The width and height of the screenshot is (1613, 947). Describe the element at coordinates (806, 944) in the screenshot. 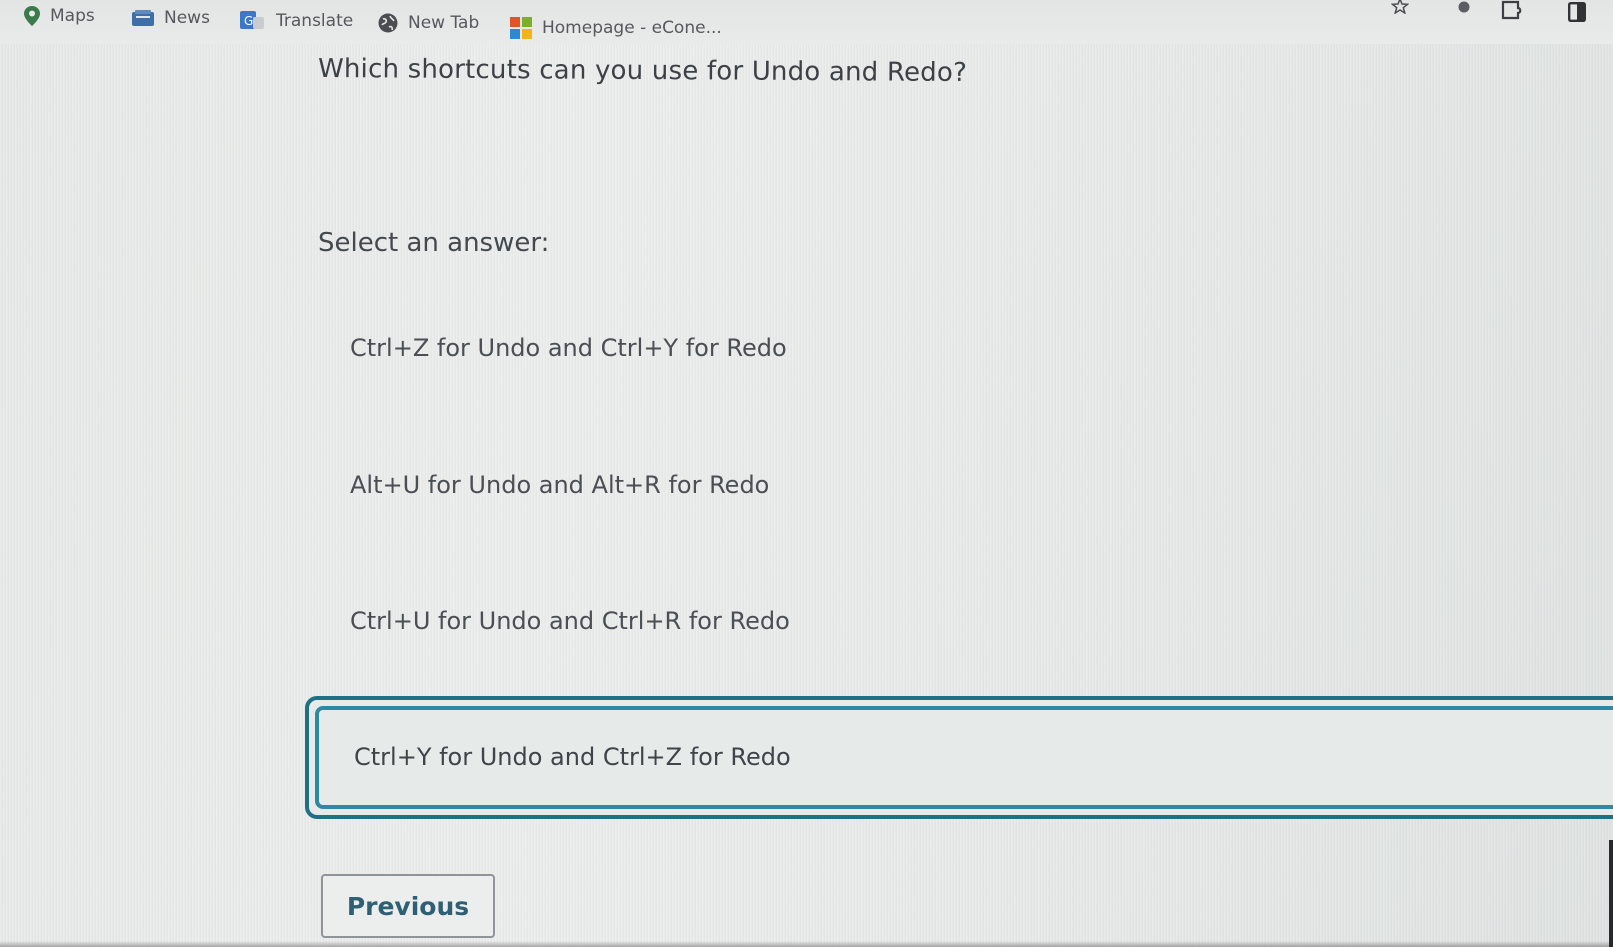

I see `screen-bottom-shadow` at that location.